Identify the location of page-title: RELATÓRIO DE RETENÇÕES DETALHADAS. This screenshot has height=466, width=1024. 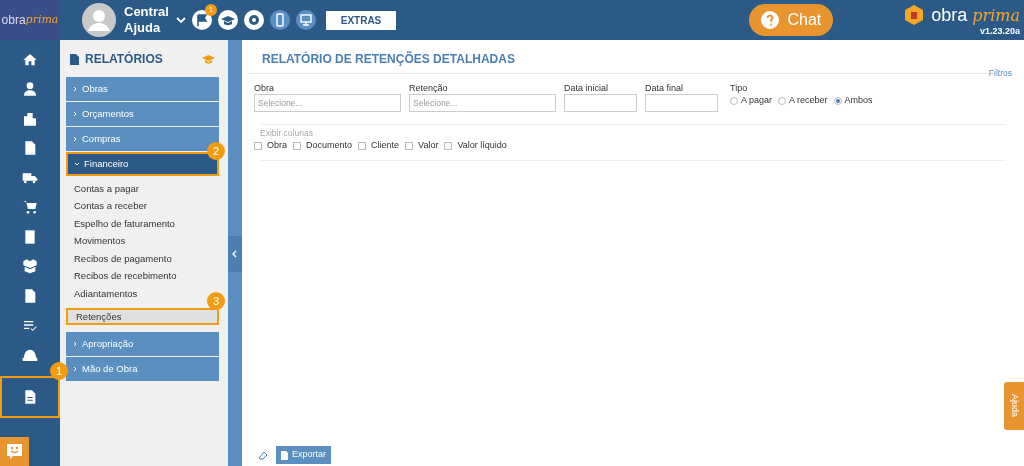
(389, 58).